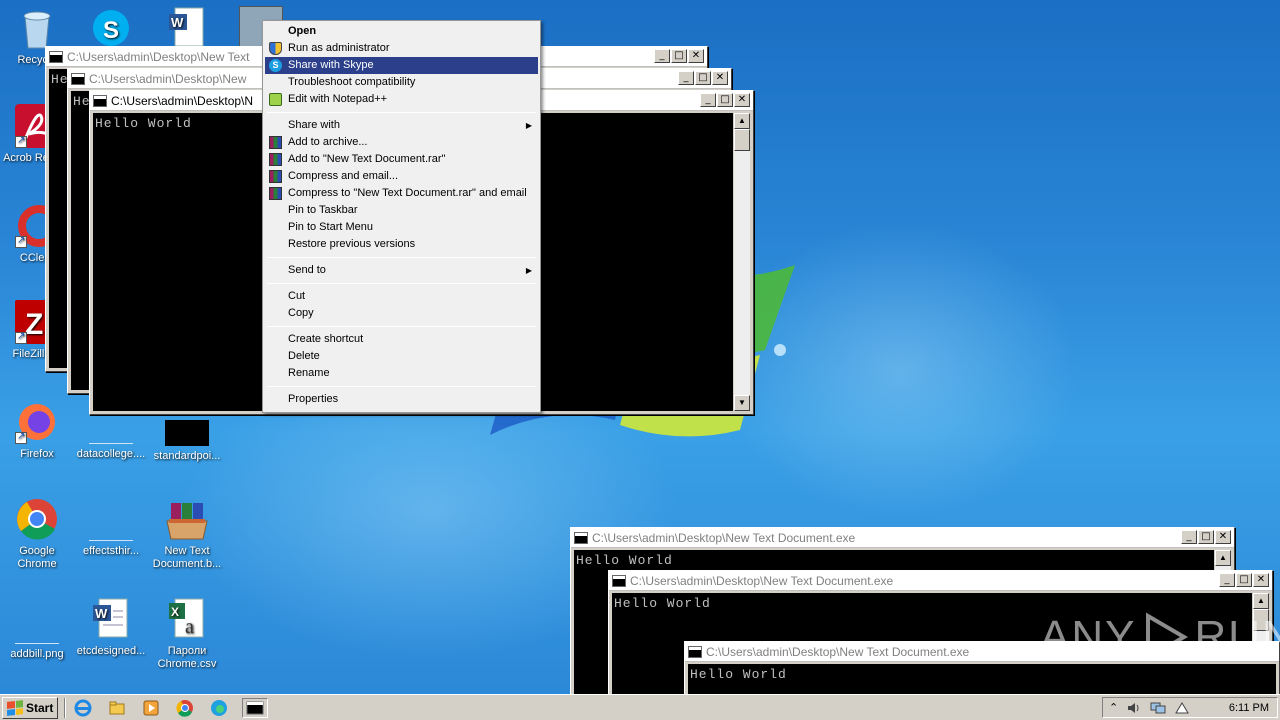  Describe the element at coordinates (302, 31) in the screenshot. I see `menu-item-label: Open` at that location.